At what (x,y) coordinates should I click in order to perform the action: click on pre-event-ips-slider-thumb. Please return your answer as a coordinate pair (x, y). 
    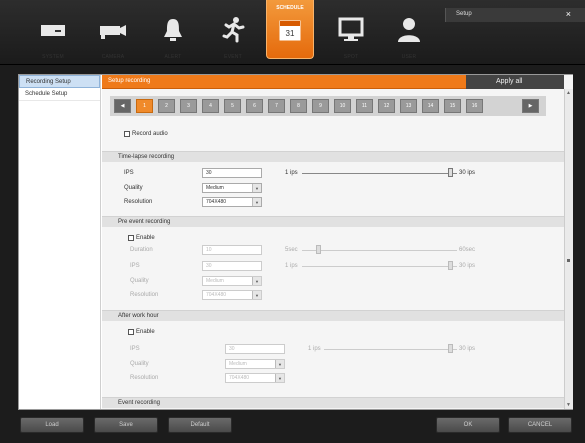
    Looking at the image, I should click on (450, 265).